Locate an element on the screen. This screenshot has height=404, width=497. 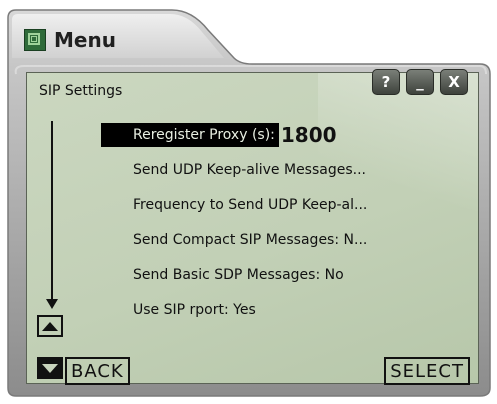
scroll-indicator-arrow-icon is located at coordinates (52, 304).